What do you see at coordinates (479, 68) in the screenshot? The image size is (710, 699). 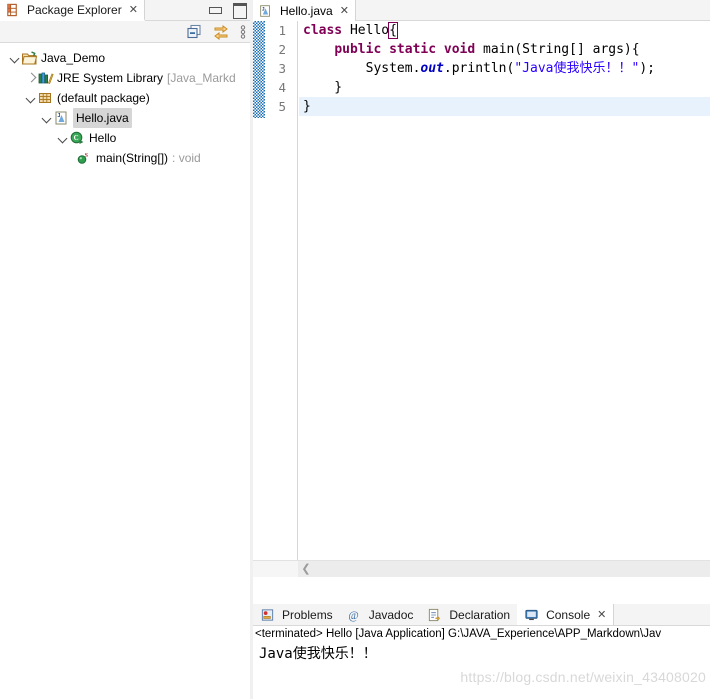 I see `code-line-3: System.out.println("Java使我快乐！！");` at bounding box center [479, 68].